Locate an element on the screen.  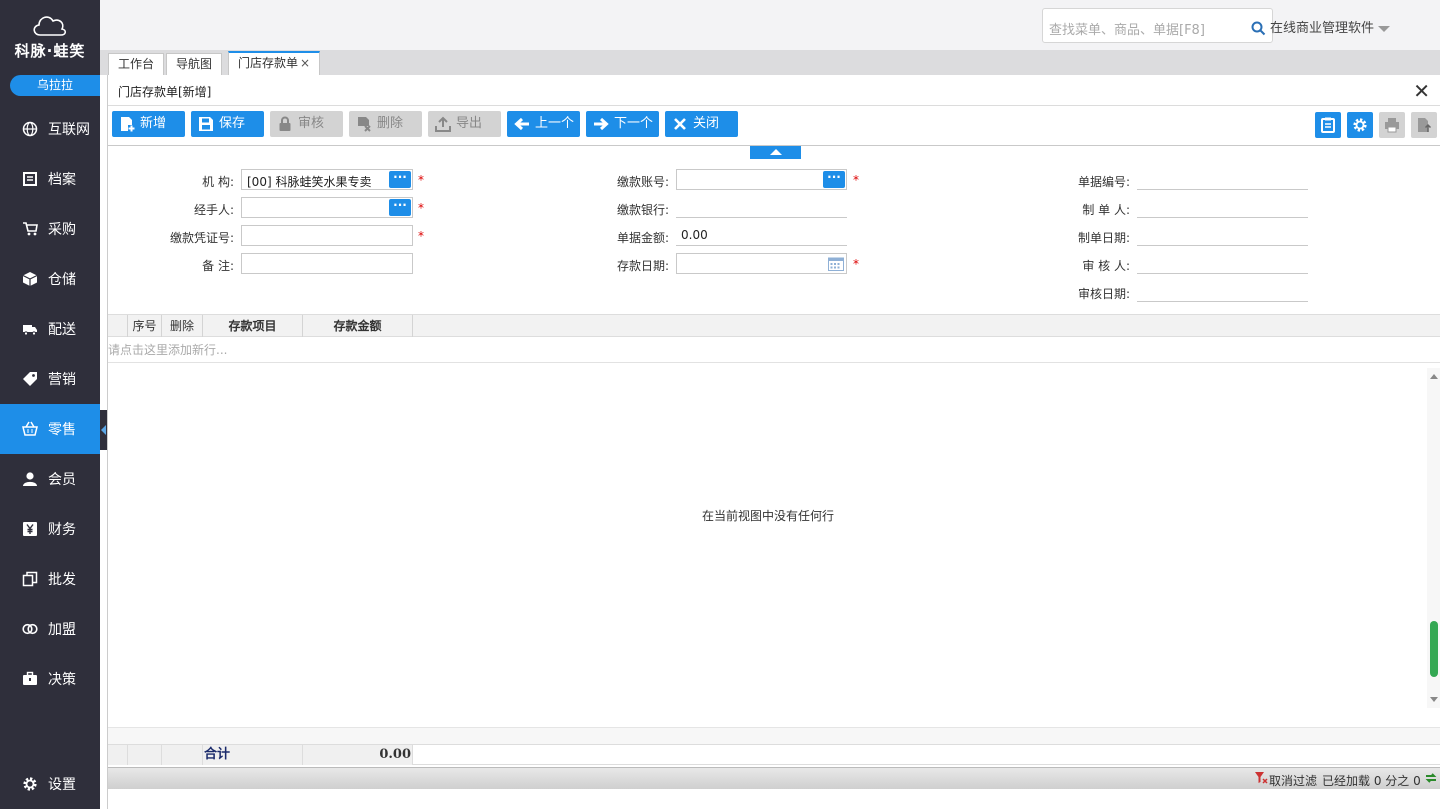
store-selector: 乌拉拉 is located at coordinates (55, 85).